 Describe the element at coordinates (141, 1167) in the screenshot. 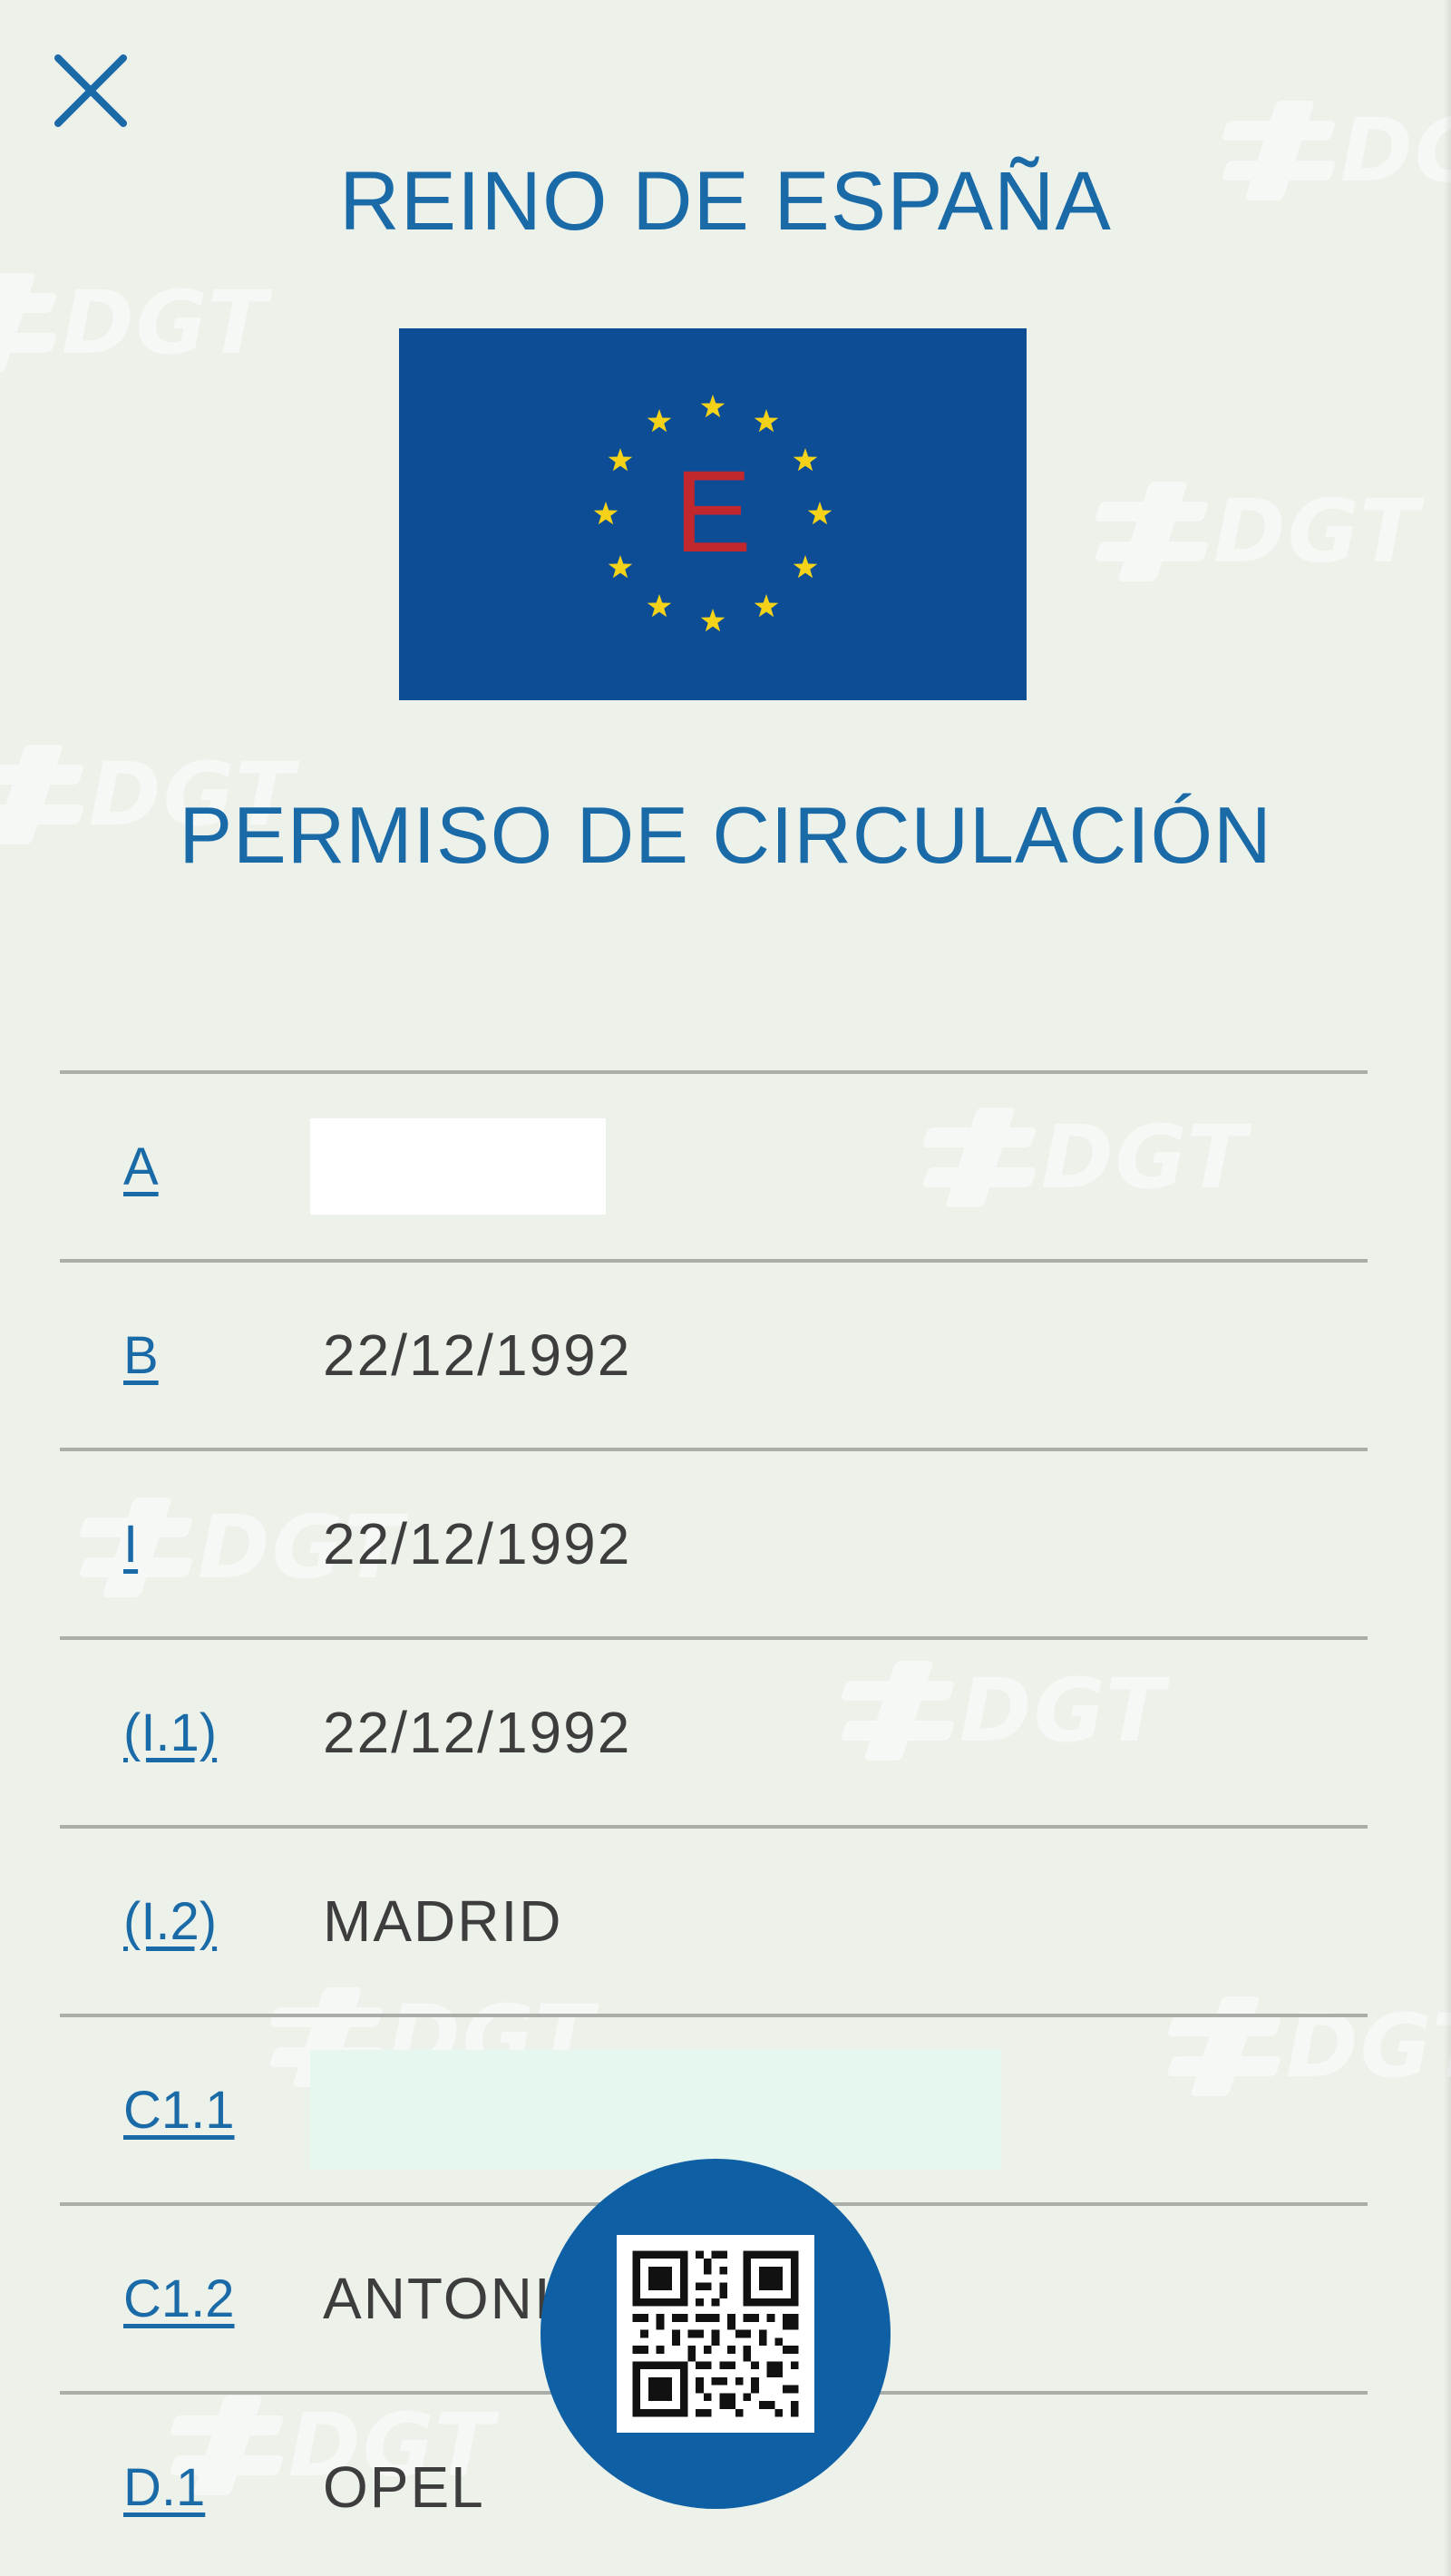

I see `field-label-a: A` at that location.